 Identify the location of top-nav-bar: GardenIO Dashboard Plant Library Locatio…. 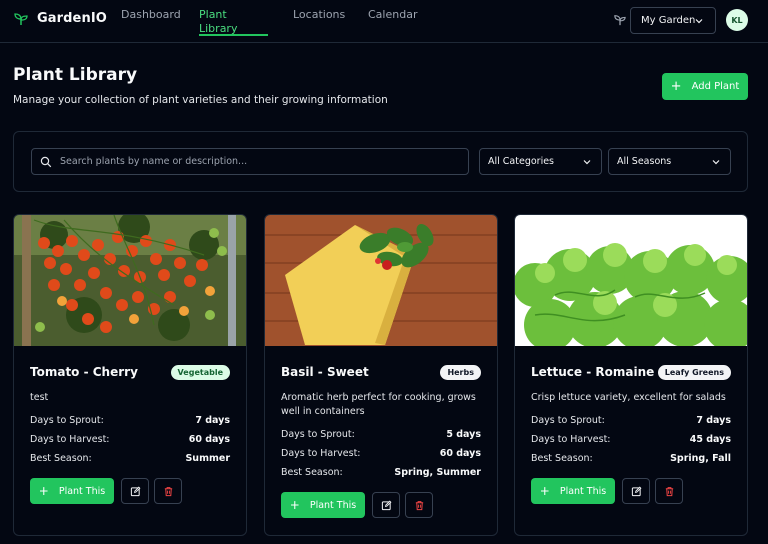
(384, 21).